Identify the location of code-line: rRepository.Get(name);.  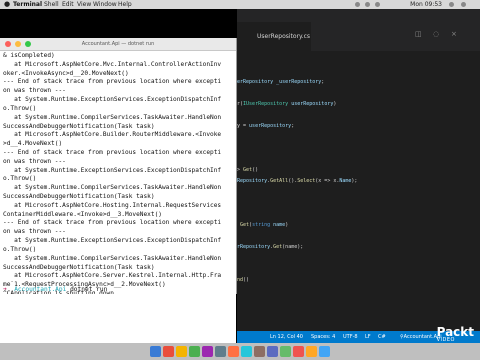
(270, 247).